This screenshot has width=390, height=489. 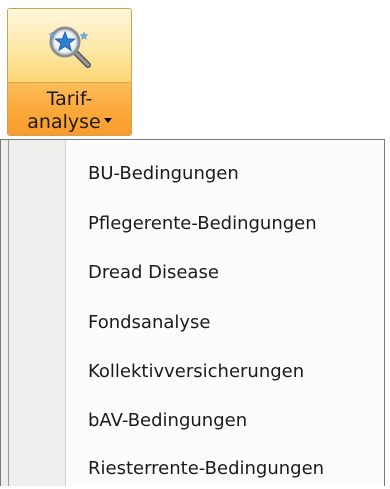 I want to click on menu-item-dread-disease: Dread Disease, so click(x=192, y=273).